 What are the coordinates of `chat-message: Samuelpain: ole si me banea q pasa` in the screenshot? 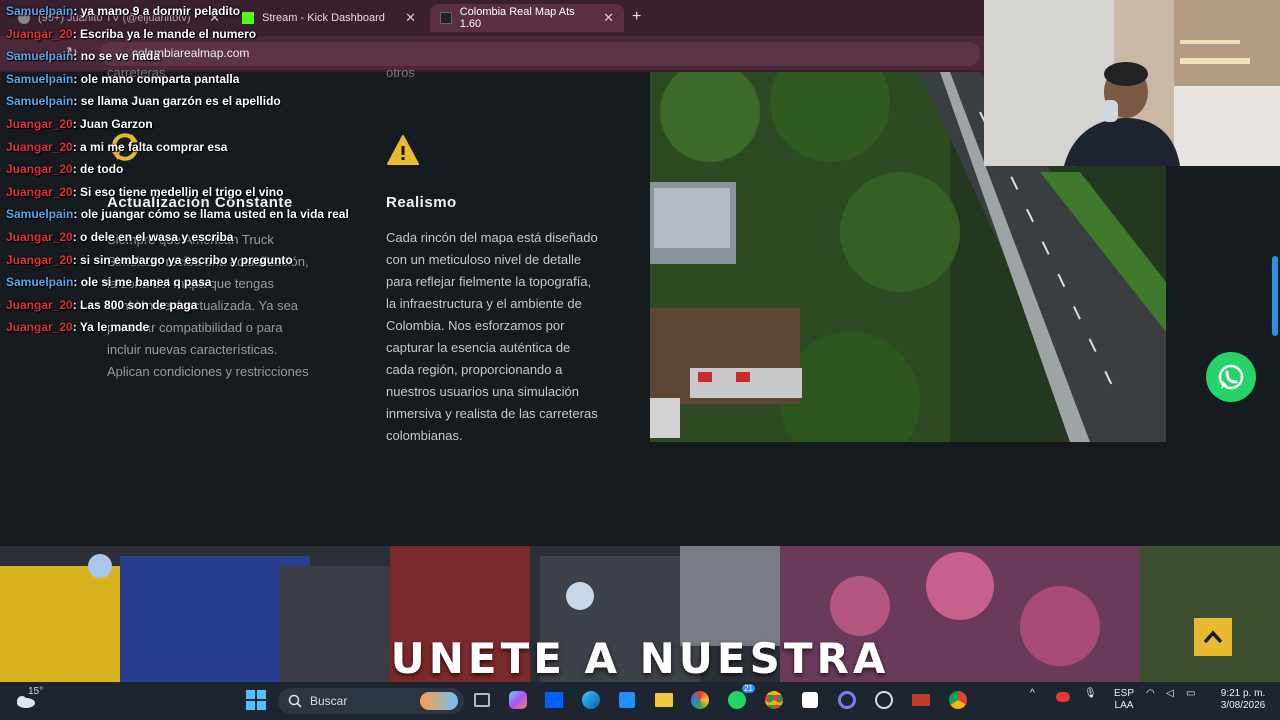 It's located at (186, 286).